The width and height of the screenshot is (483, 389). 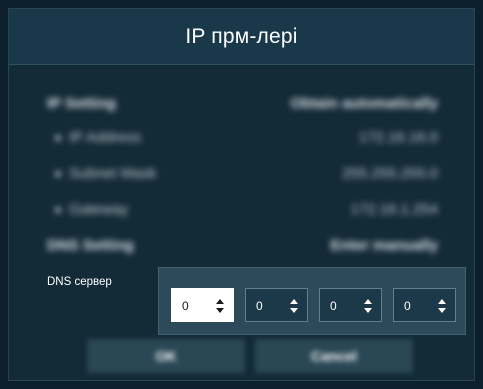 I want to click on dns-octet-3-field: 0, so click(x=350, y=305).